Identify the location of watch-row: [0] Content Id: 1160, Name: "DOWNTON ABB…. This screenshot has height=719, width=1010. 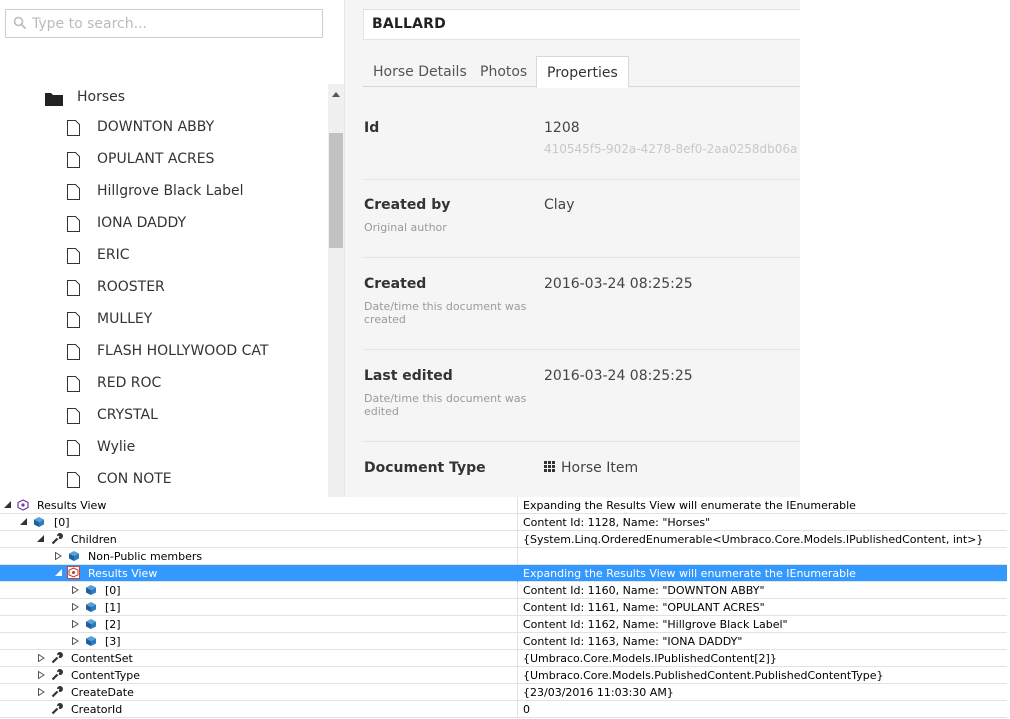
(503, 590).